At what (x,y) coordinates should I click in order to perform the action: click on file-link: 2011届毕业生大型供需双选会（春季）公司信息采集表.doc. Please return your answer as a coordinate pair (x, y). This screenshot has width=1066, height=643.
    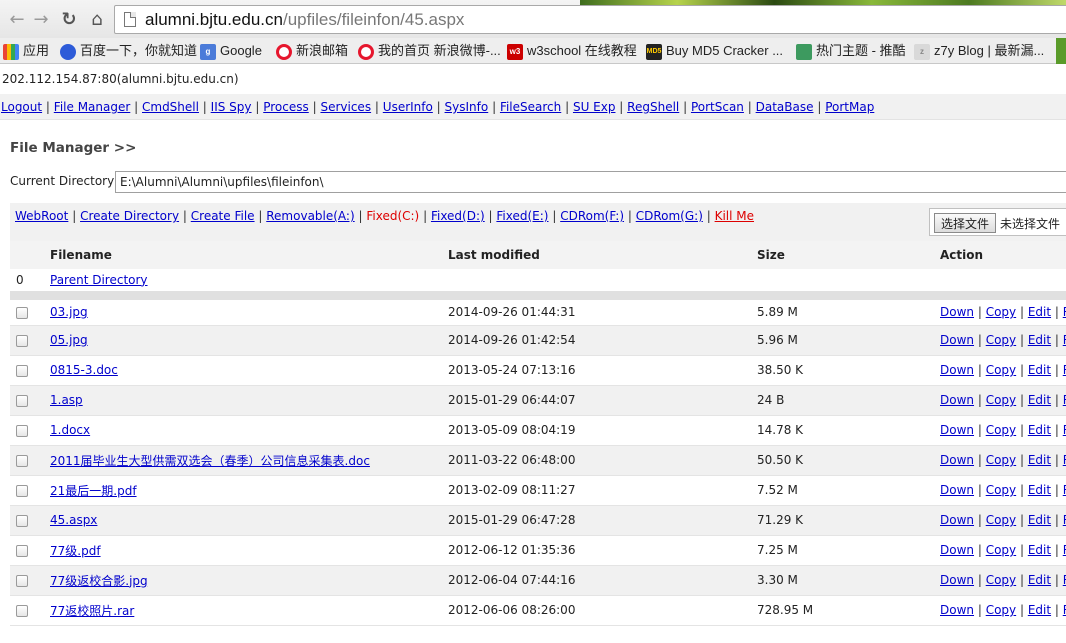
    Looking at the image, I should click on (210, 461).